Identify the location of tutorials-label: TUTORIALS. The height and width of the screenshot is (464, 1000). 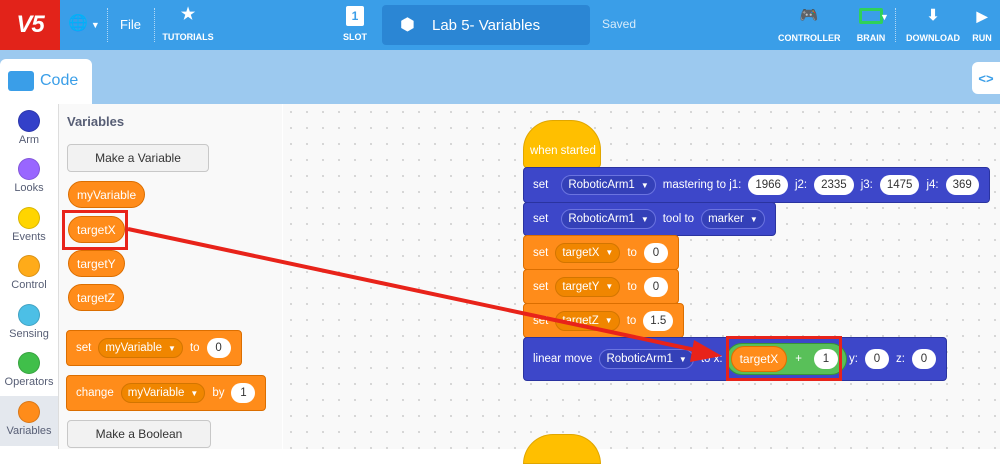
(188, 37).